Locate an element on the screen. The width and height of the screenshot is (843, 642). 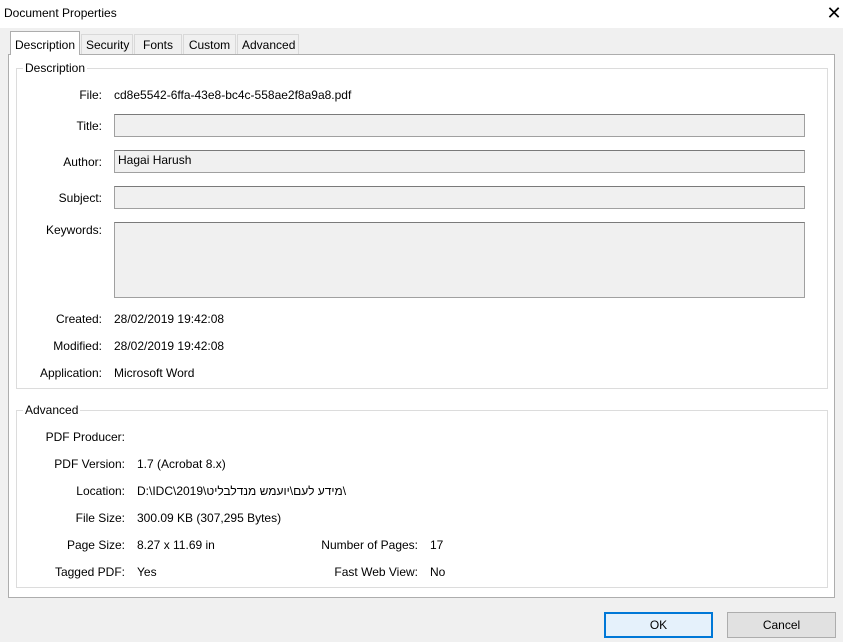
fast-web-view-label: Fast Web View: is located at coordinates (376, 572).